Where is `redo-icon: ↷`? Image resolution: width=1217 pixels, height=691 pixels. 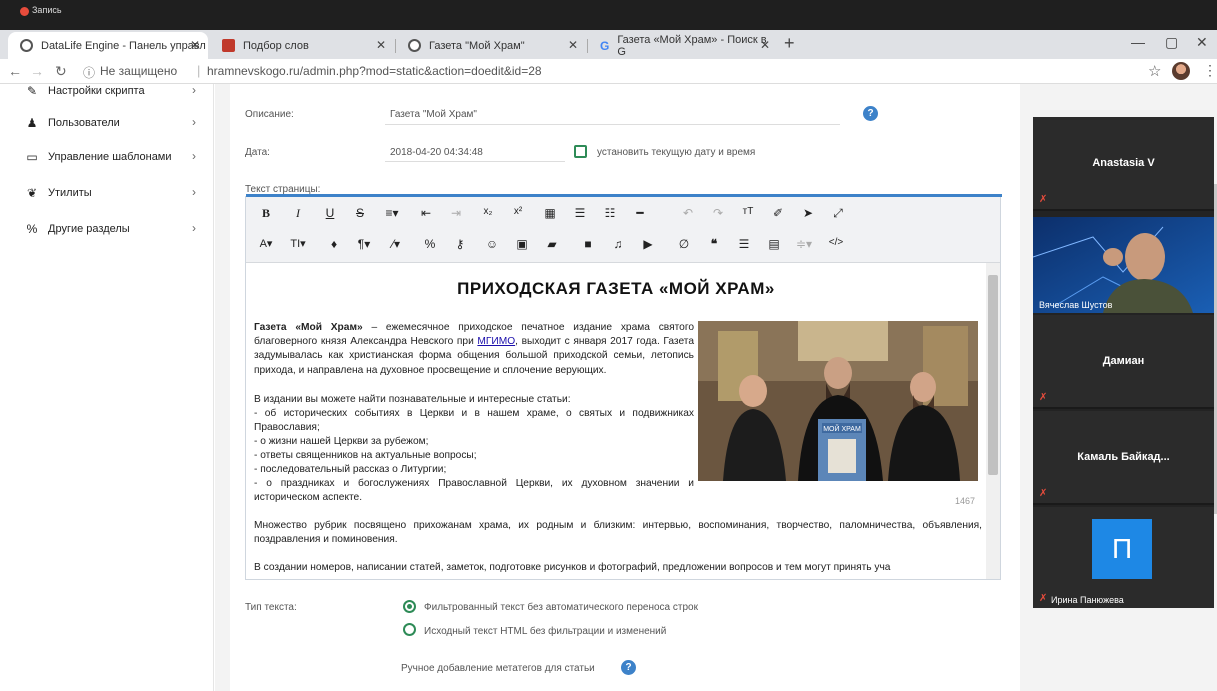
redo-icon: ↷ is located at coordinates (718, 213).